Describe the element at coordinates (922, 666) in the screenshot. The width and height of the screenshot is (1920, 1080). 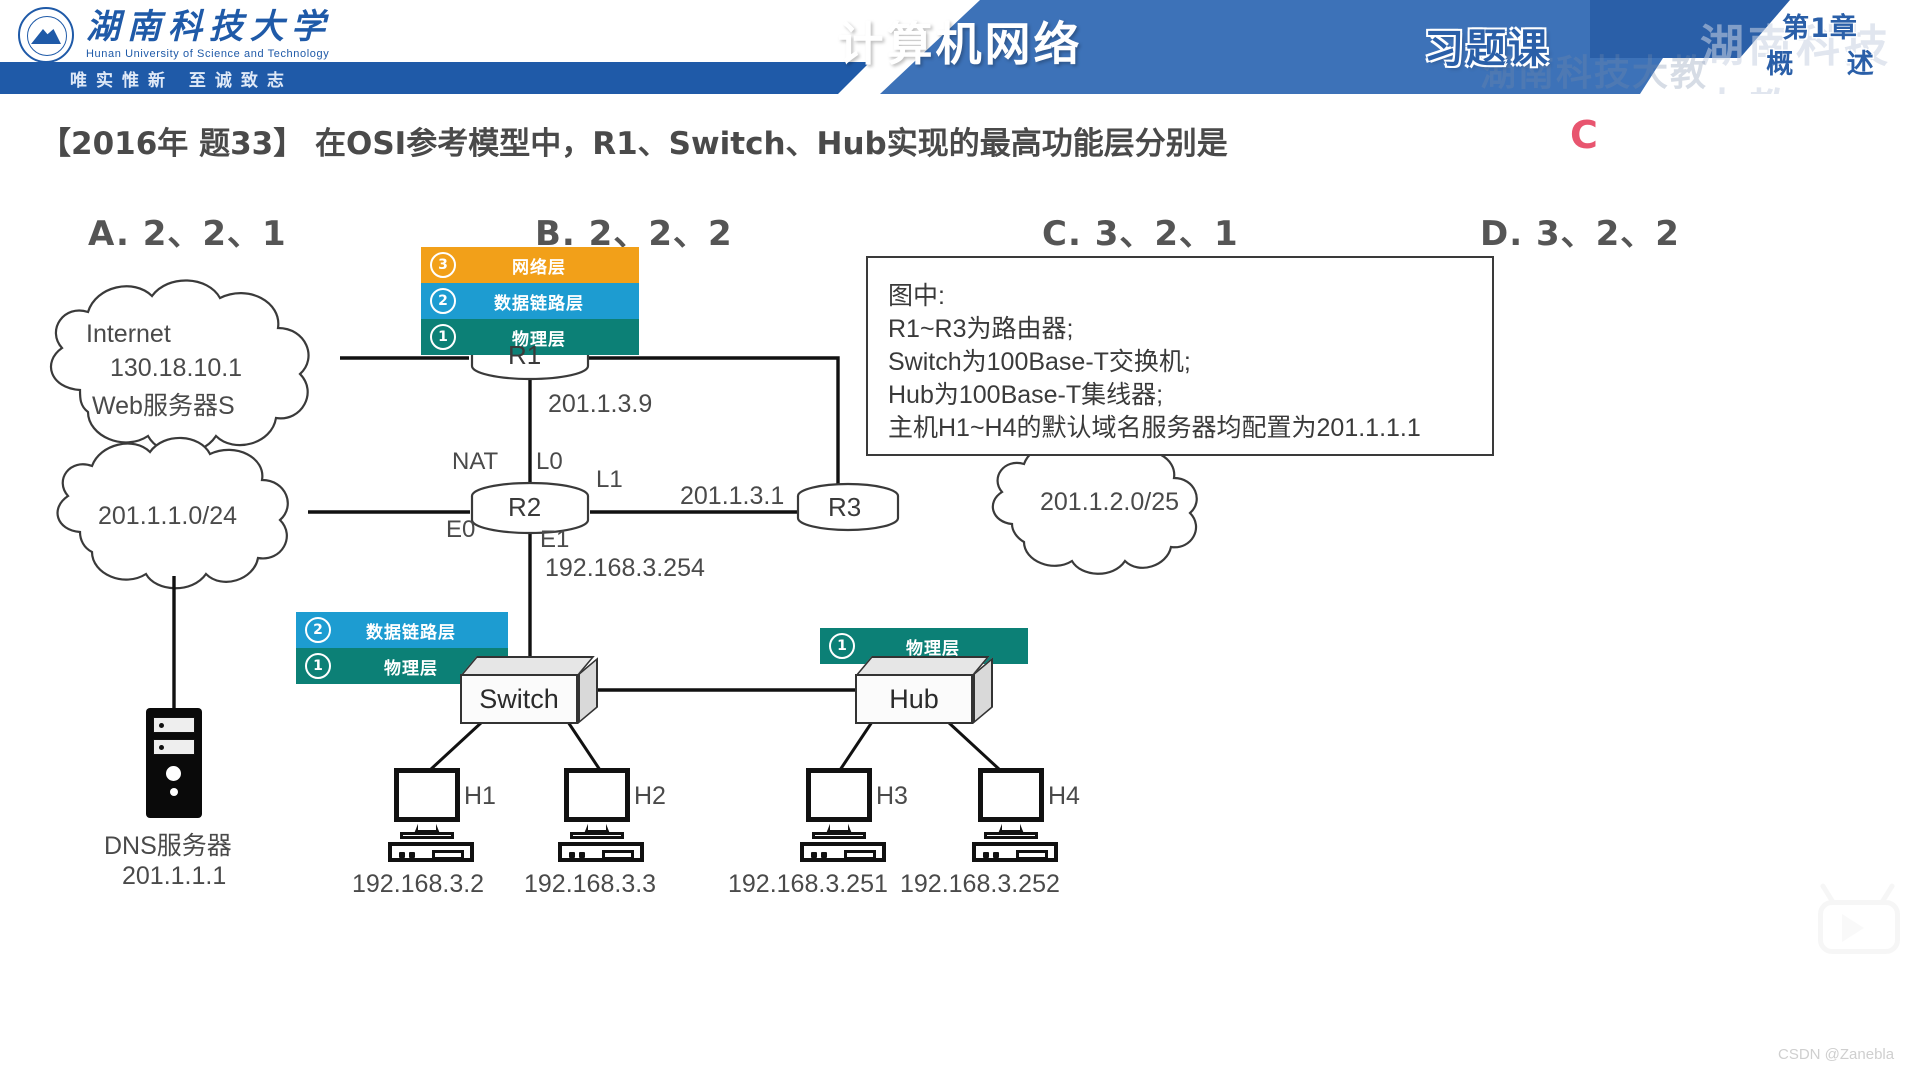
I see `hub-top-face` at that location.